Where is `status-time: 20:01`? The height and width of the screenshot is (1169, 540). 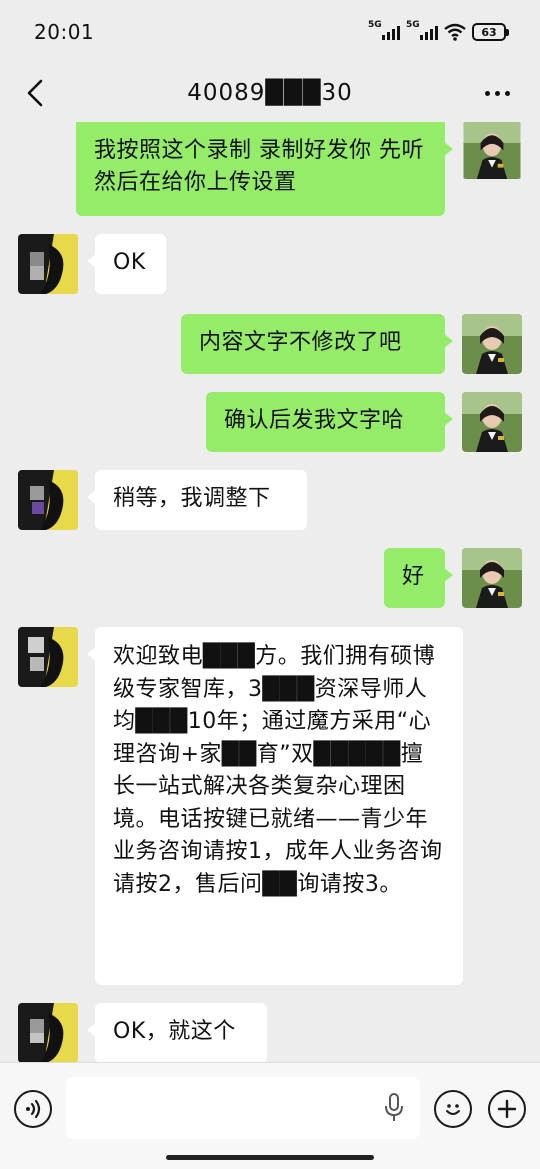 status-time: 20:01 is located at coordinates (64, 32).